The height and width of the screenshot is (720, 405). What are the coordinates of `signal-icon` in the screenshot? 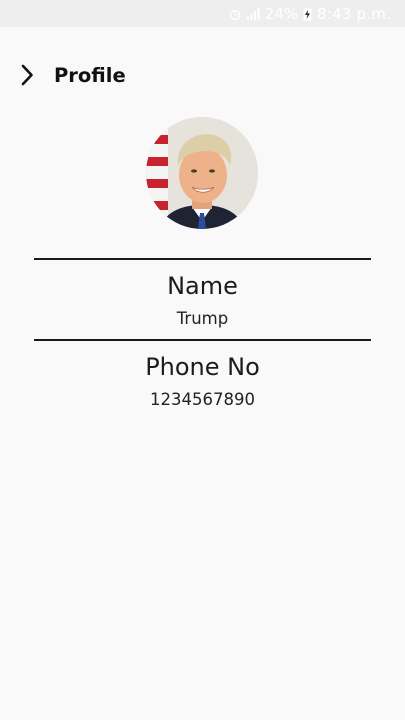 It's located at (253, 14).